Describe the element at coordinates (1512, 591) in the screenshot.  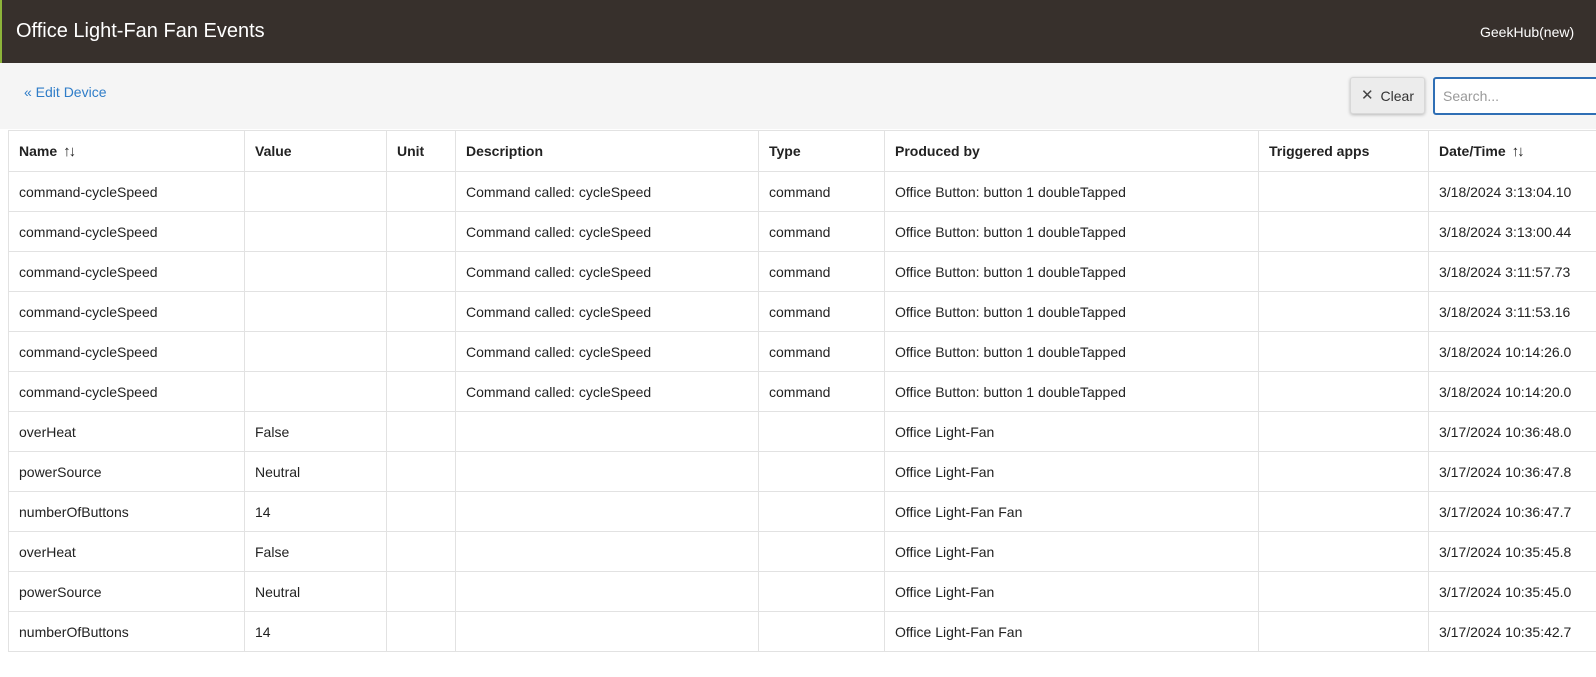
I see `cell-datetime: 3/17/2024 10:35:45.0` at that location.